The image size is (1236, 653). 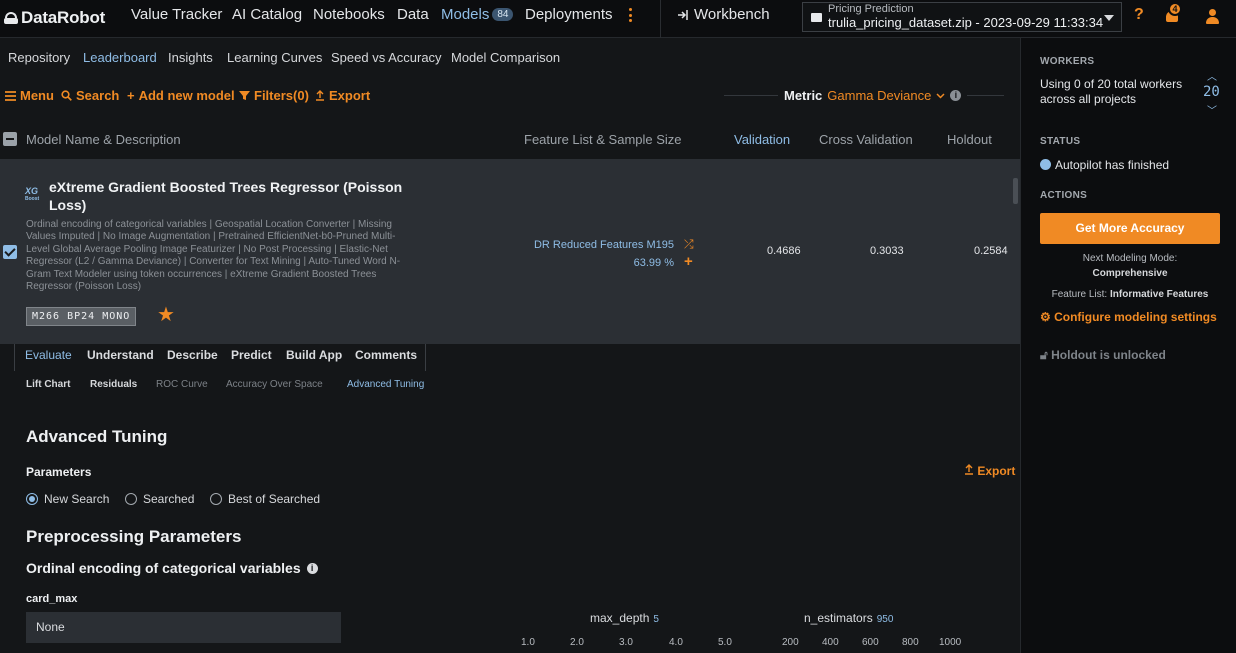 I want to click on subtab-lift-chart: Lift Chart, so click(x=48, y=384).